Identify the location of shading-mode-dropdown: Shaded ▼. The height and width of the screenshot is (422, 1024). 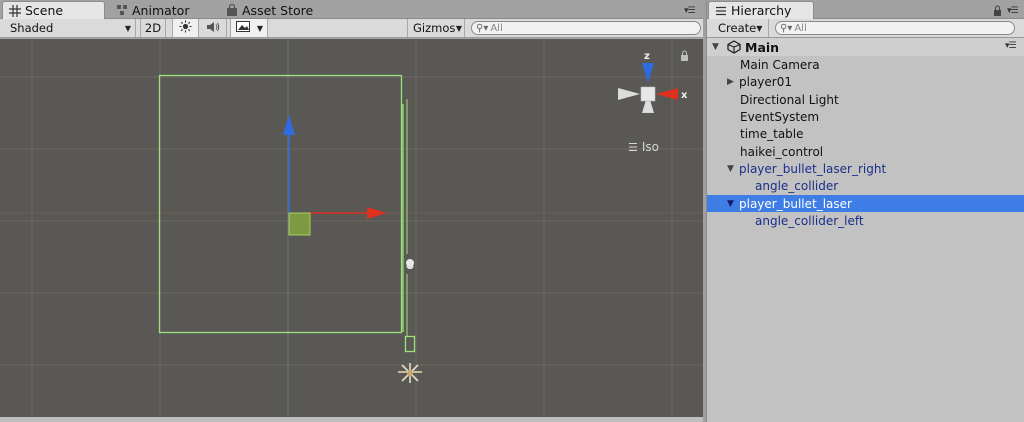
(68, 28).